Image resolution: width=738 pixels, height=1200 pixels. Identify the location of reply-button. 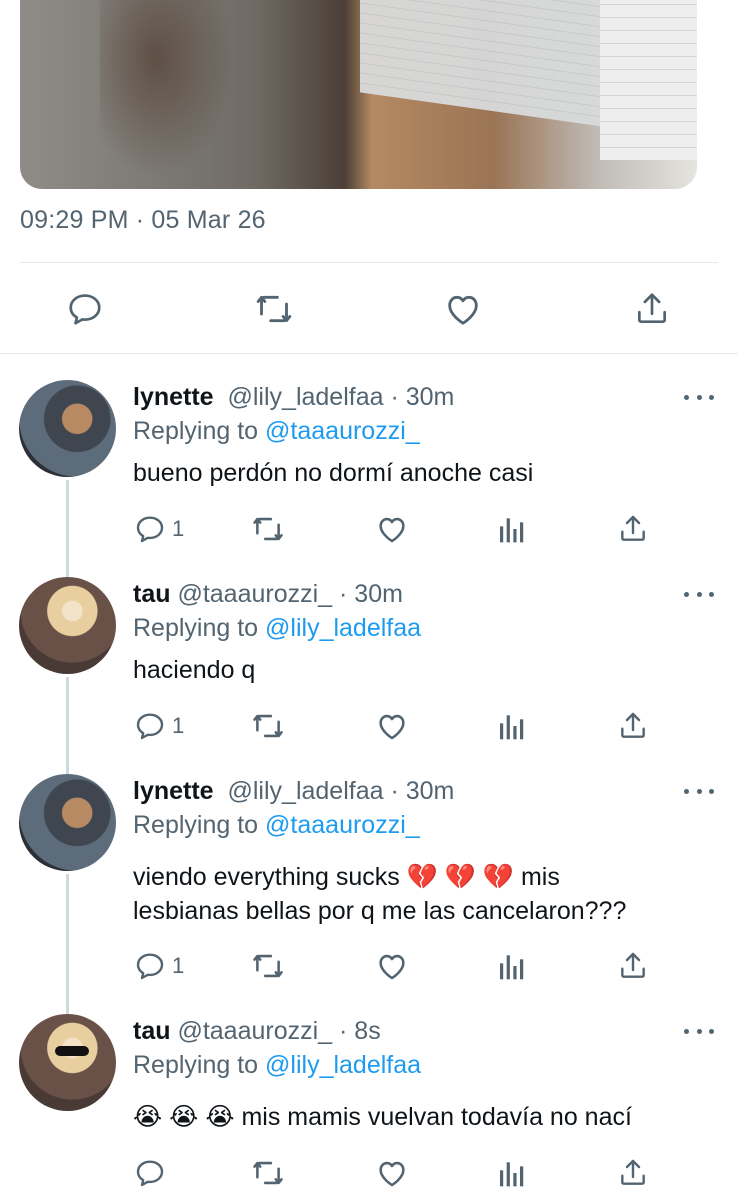
(153, 1173).